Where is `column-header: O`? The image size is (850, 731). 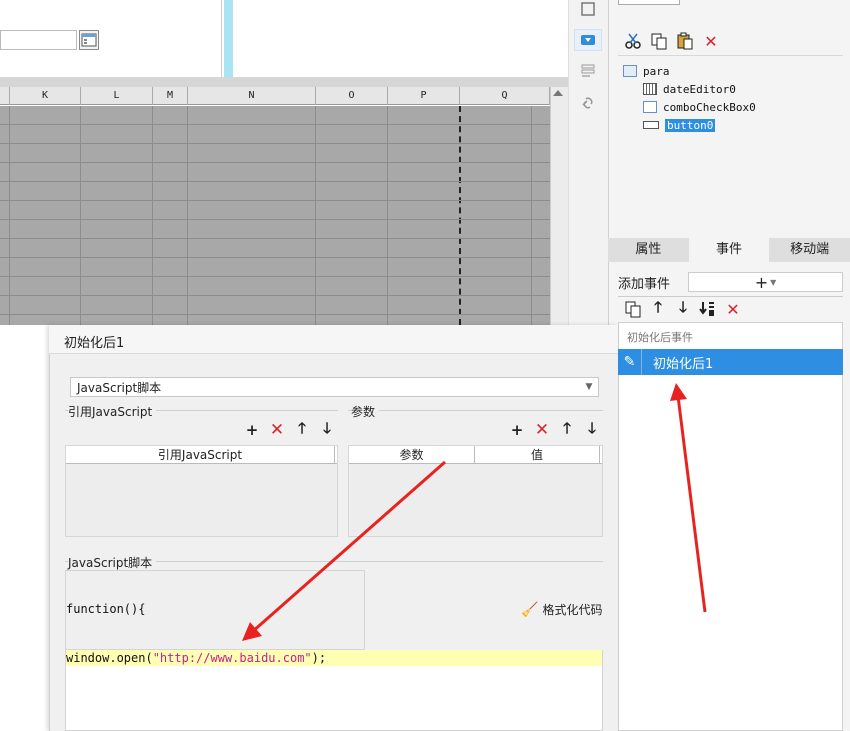 column-header: O is located at coordinates (352, 96).